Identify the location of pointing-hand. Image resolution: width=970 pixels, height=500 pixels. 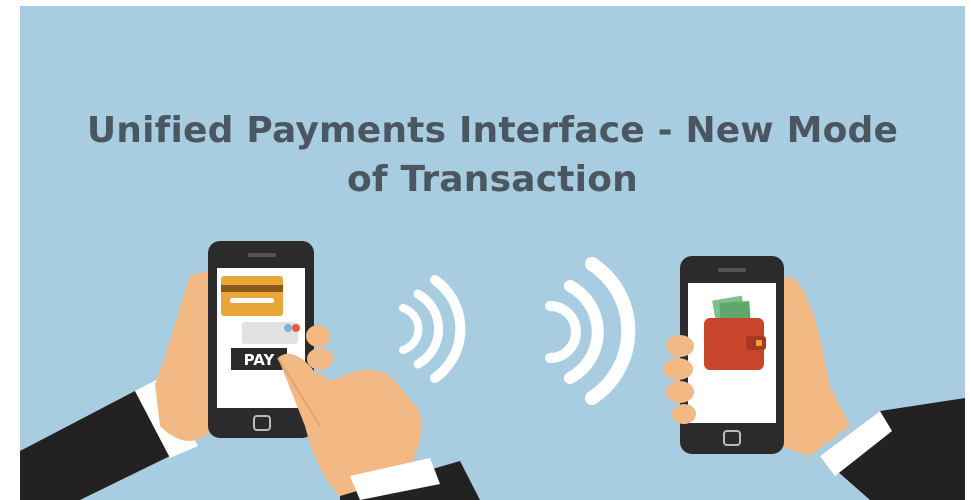
(378, 426).